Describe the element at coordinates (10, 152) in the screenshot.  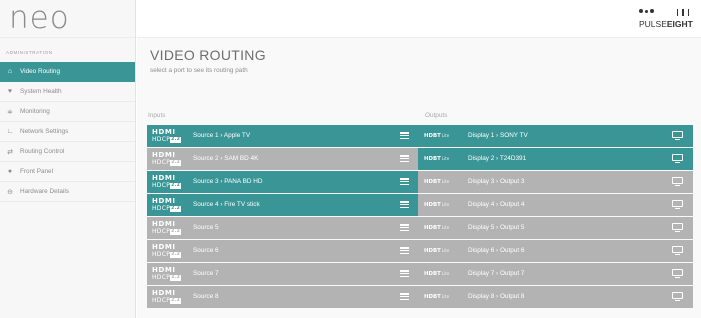
I see `sliders-icon: ⇄` at that location.